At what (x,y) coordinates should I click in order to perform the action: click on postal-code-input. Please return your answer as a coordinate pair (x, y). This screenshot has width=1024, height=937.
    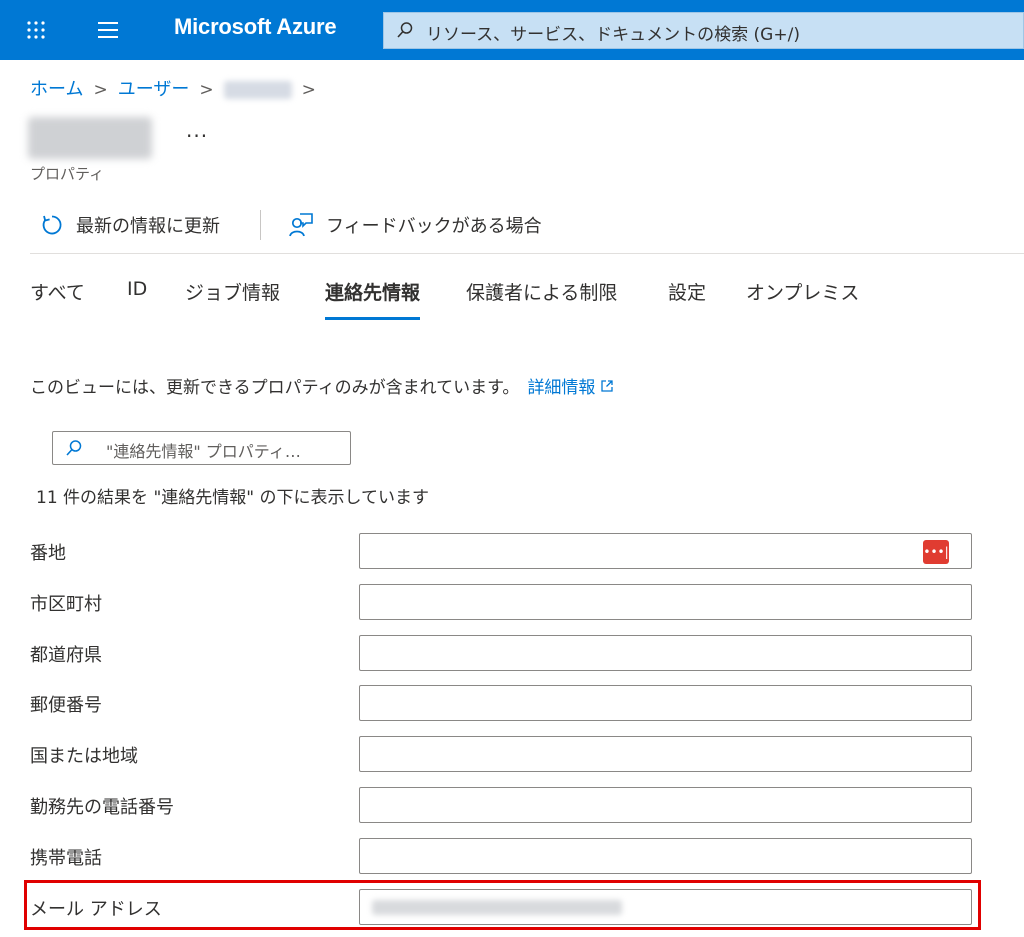
    Looking at the image, I should click on (665, 703).